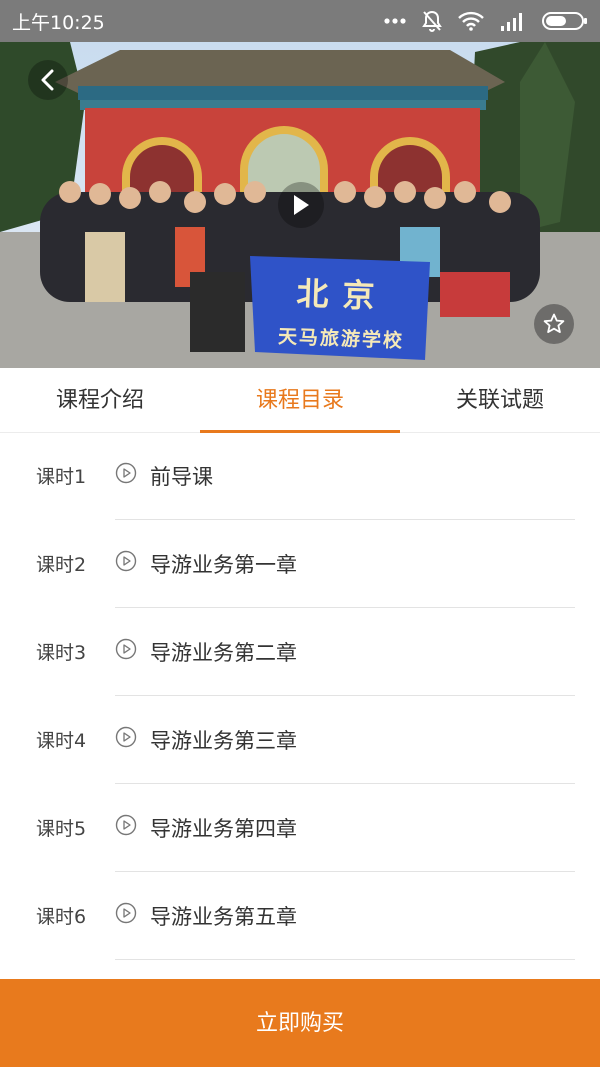  I want to click on banner-text-line1: 北京, so click(342, 295).